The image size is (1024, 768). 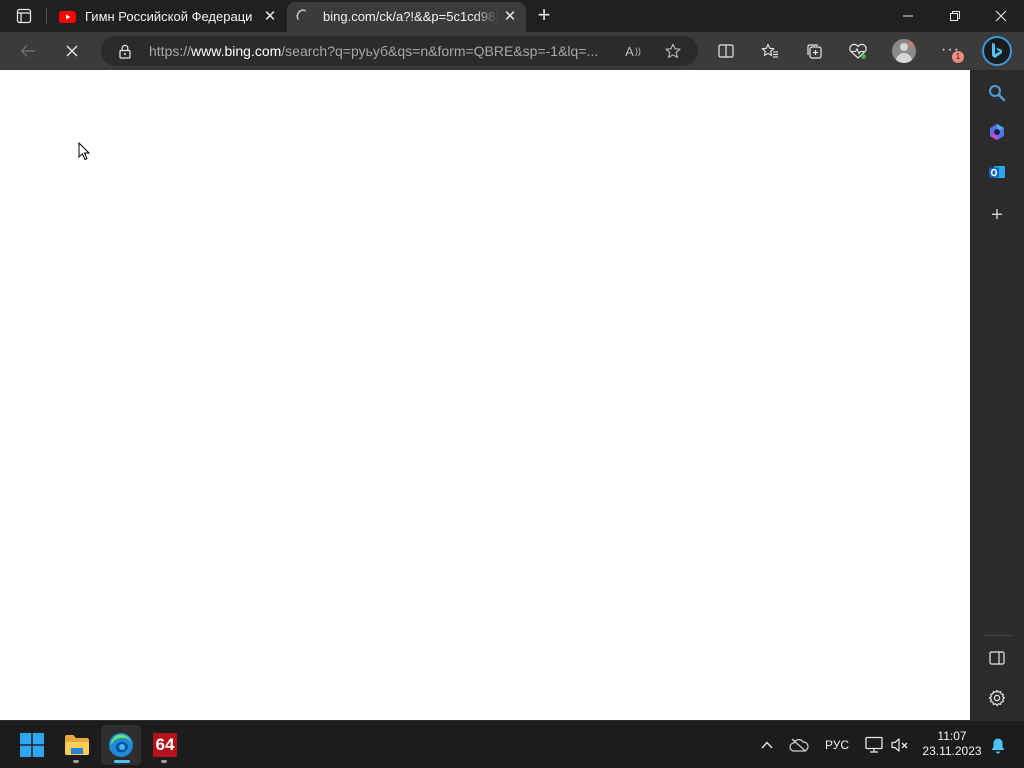 I want to click on edge-icon, so click(x=121, y=745).